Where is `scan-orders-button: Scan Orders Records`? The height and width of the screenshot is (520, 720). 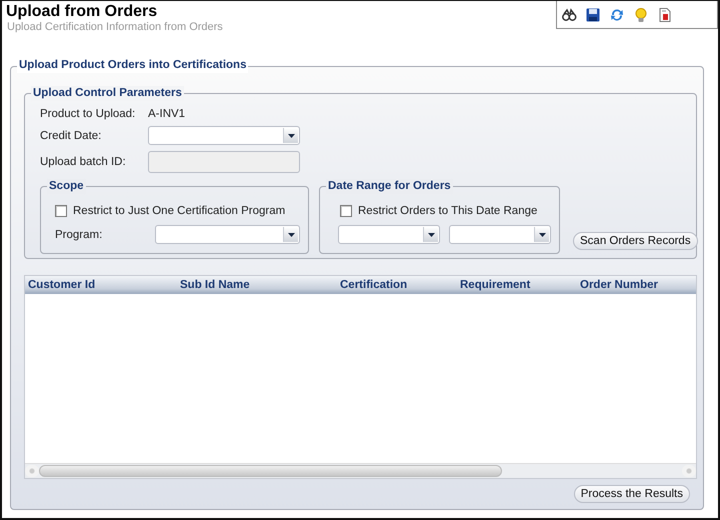
scan-orders-button: Scan Orders Records is located at coordinates (635, 241).